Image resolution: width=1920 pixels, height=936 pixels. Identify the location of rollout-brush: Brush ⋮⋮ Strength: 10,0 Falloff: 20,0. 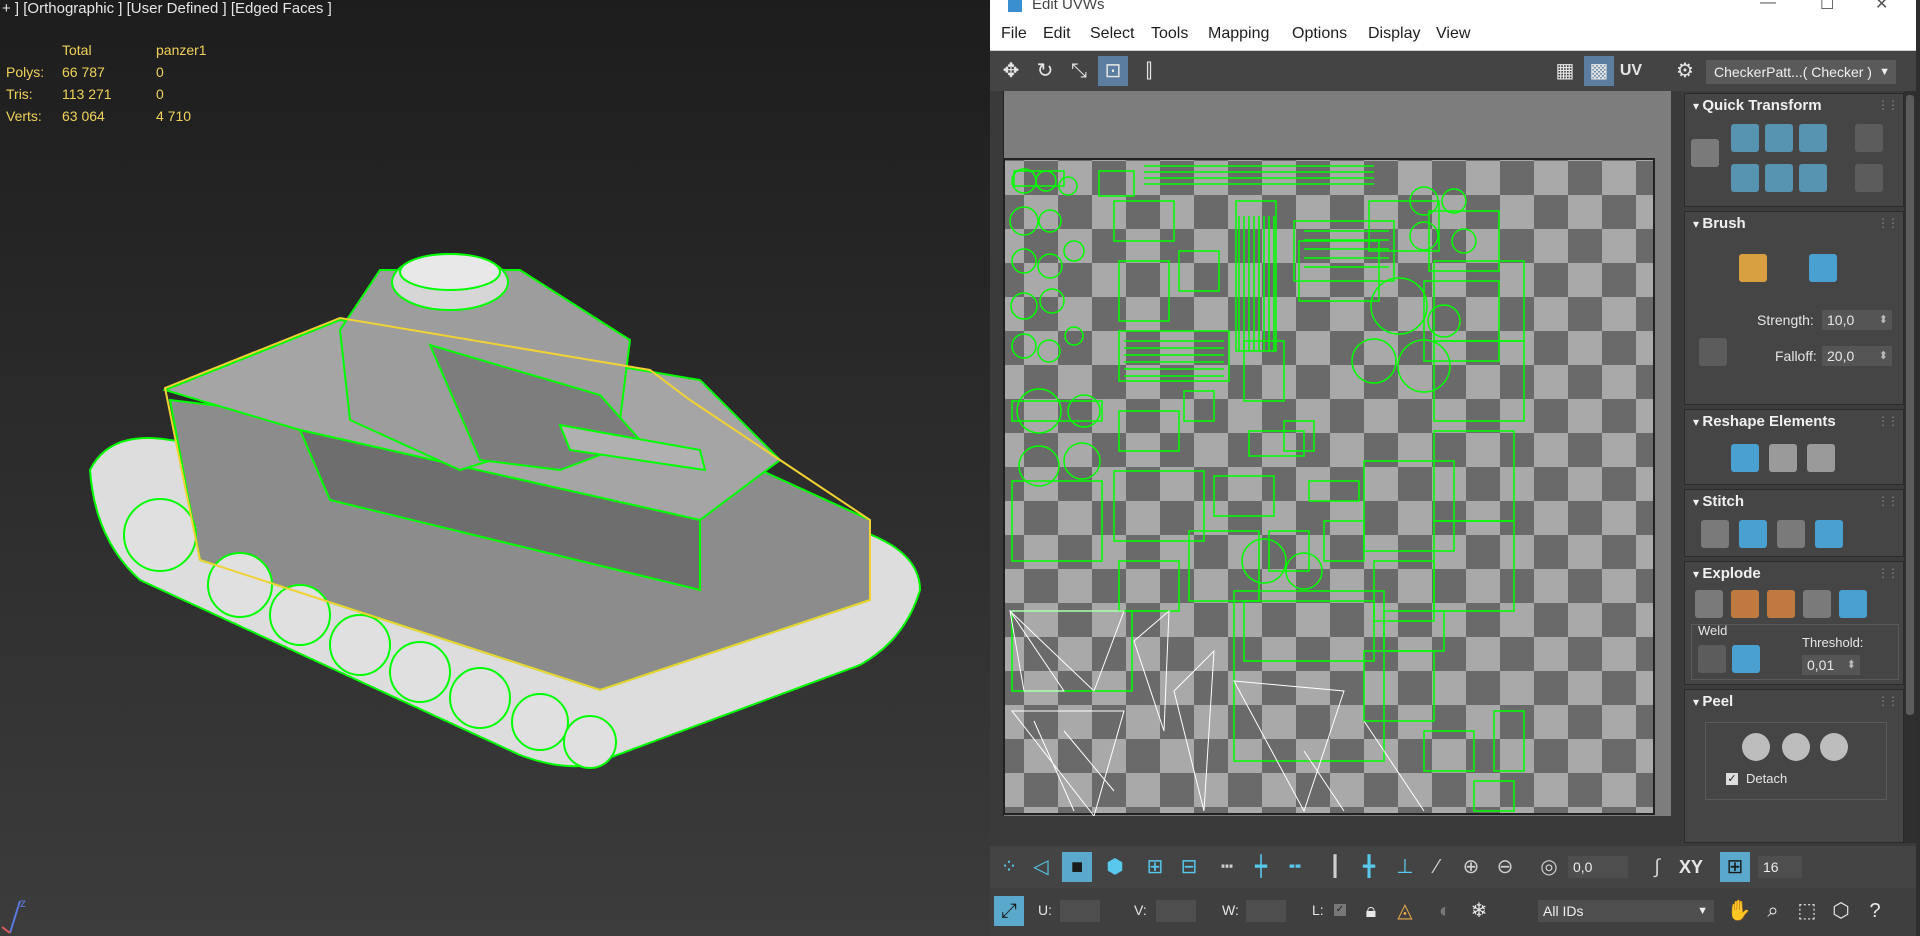
(1794, 308).